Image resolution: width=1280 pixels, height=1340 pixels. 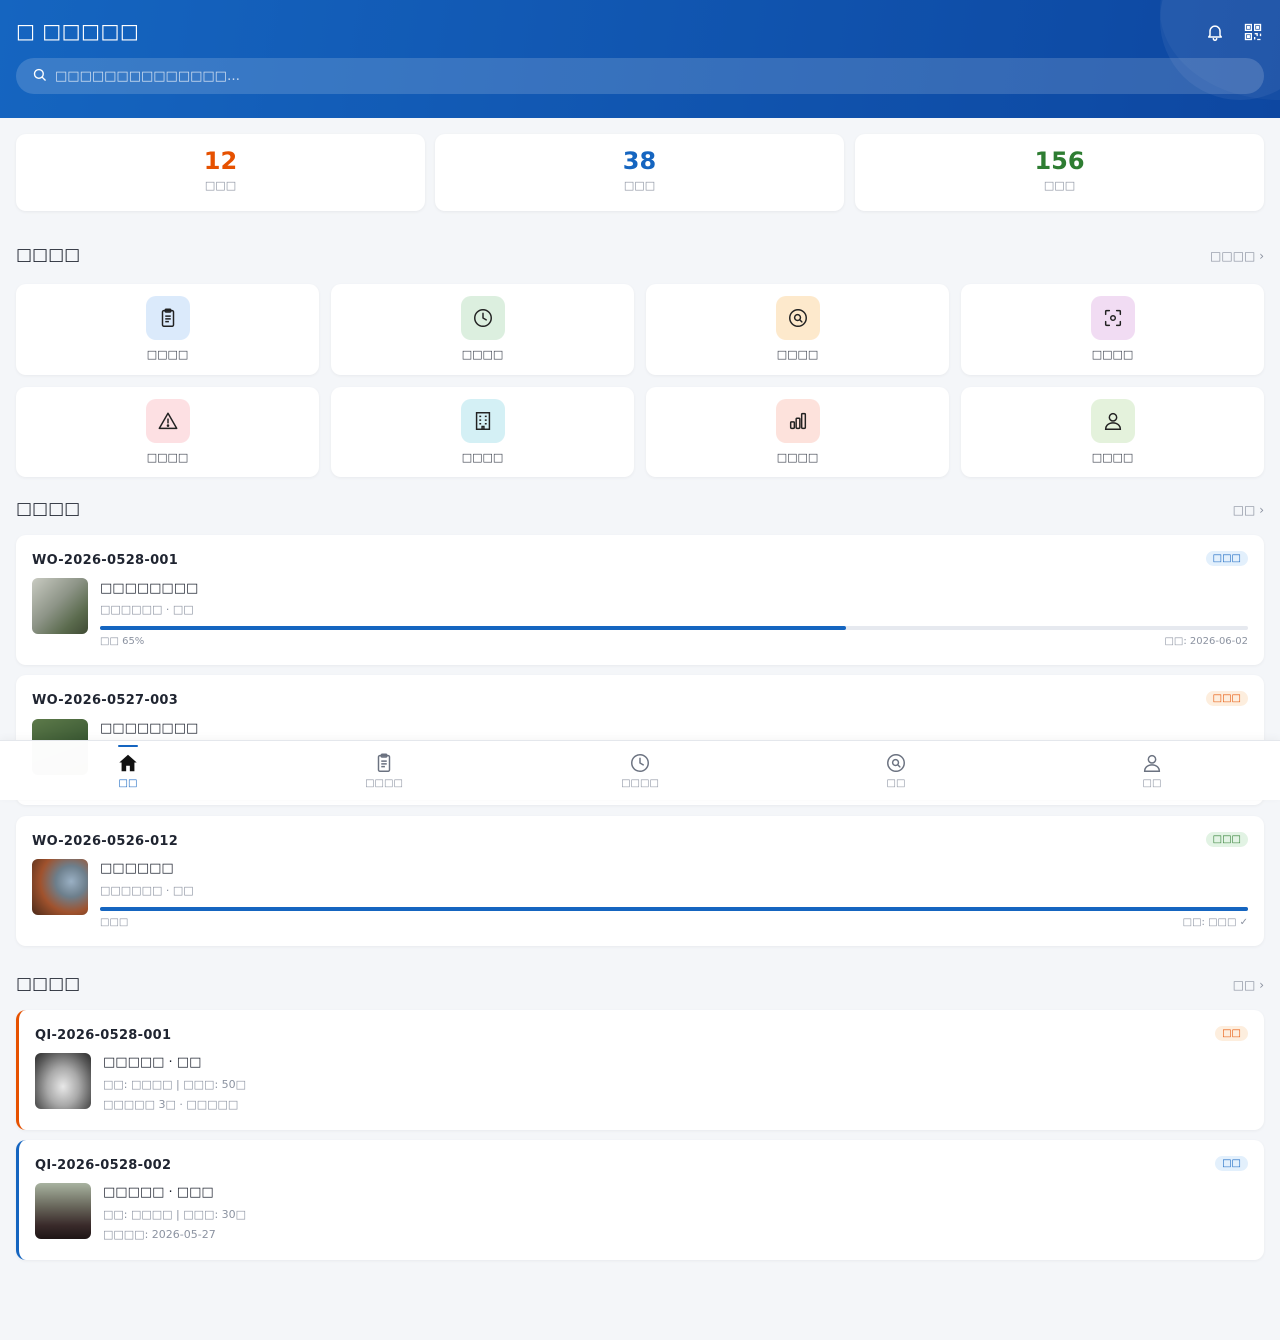 I want to click on quality-code: QI-2026-0528-001, so click(x=103, y=1035).